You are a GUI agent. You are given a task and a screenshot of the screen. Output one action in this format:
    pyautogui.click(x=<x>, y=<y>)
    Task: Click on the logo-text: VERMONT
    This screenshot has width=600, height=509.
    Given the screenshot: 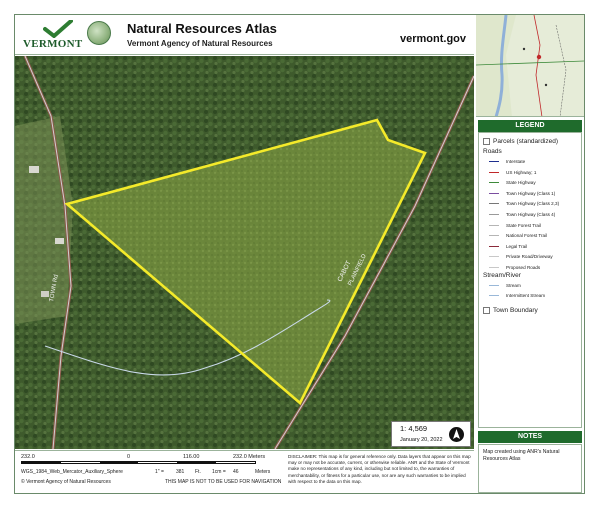 What is the action you would take?
    pyautogui.click(x=53, y=44)
    